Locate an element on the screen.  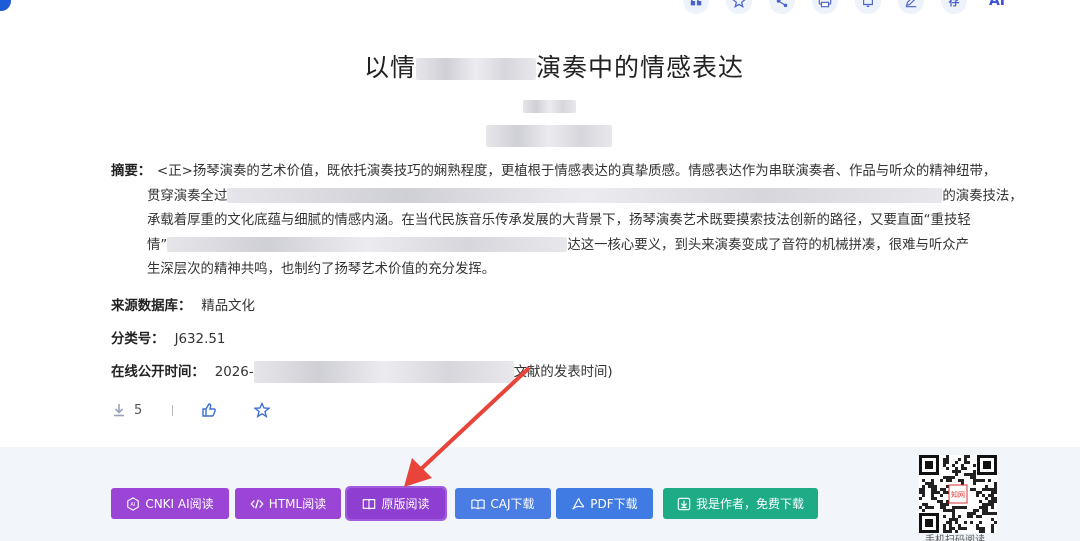
qr-caption: 手机扫码阅读 is located at coordinates (955, 538).